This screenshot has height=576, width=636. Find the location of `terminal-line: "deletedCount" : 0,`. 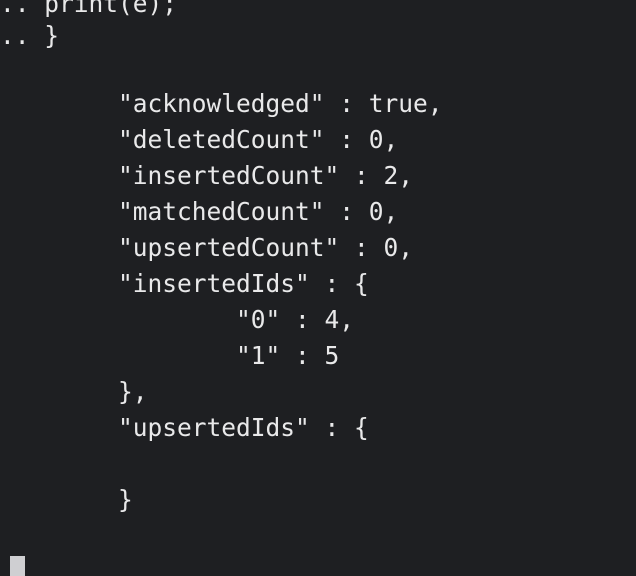

terminal-line: "deletedCount" : 0, is located at coordinates (199, 139).